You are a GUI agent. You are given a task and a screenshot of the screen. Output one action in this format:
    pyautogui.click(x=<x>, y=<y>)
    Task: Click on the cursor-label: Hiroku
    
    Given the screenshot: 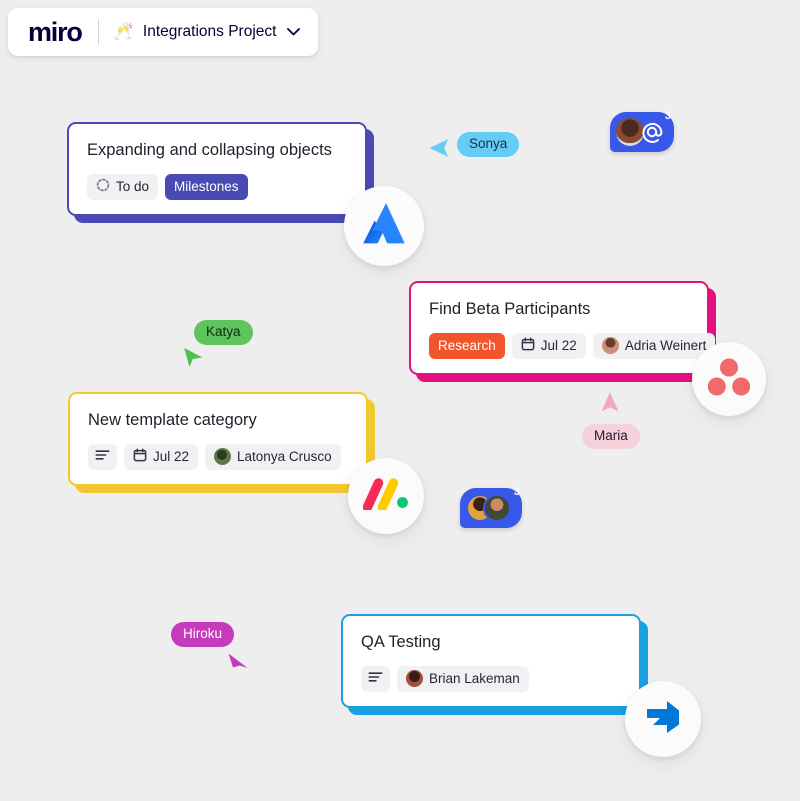 What is the action you would take?
    pyautogui.click(x=203, y=634)
    